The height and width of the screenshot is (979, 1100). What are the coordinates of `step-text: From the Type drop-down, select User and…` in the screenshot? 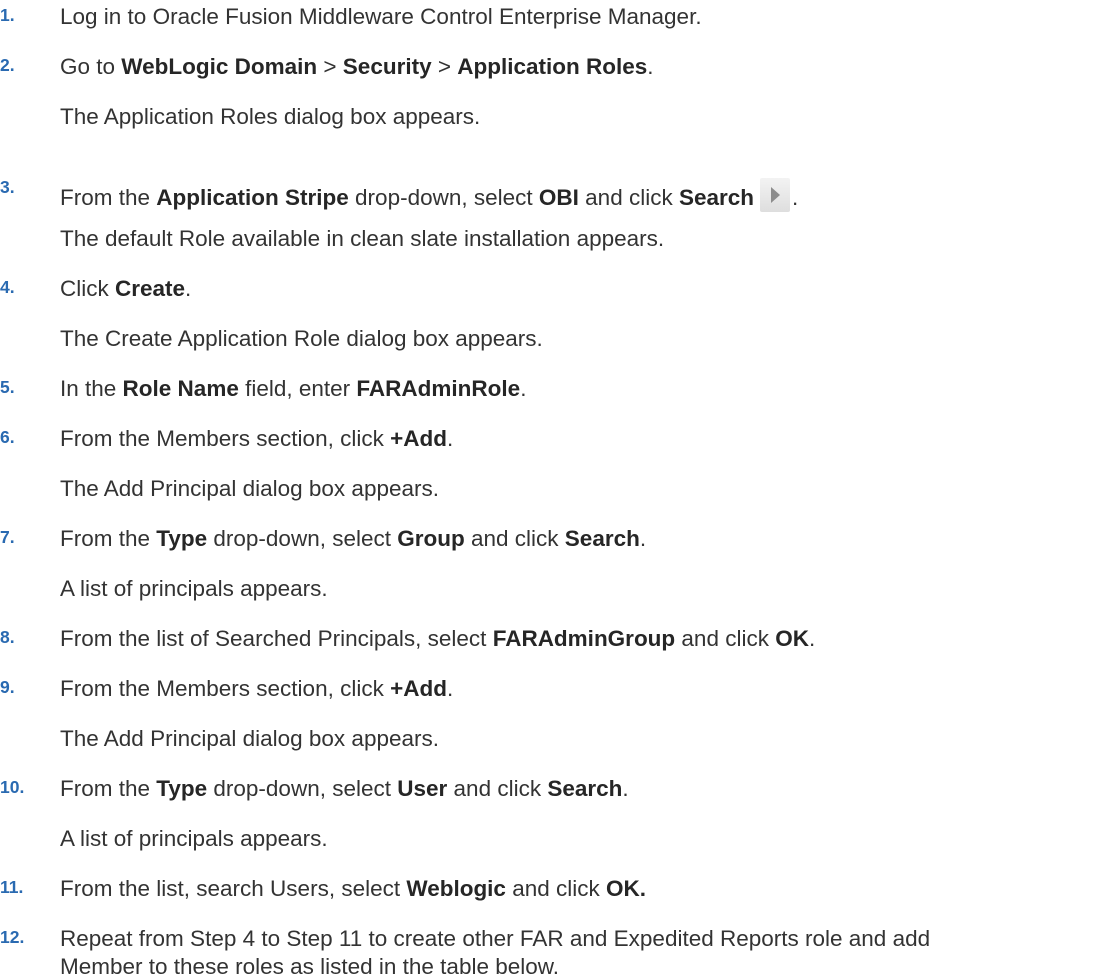 It's located at (344, 788).